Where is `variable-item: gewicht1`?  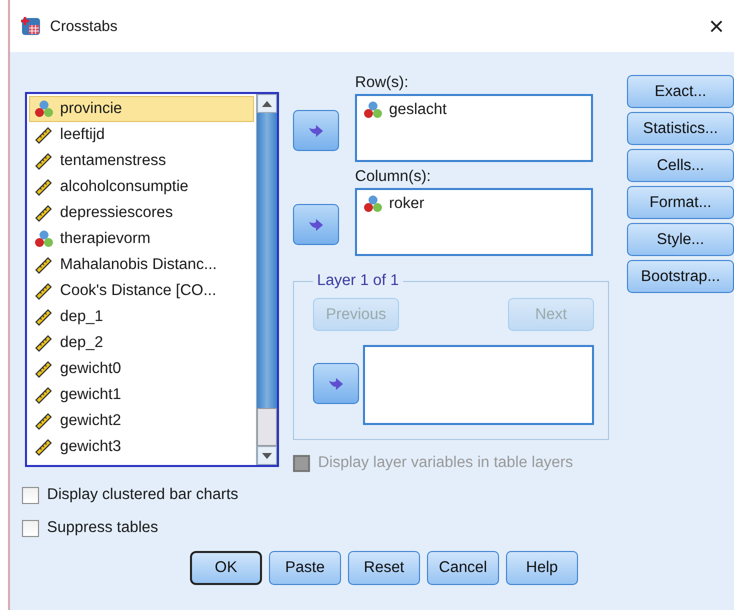 variable-item: gewicht1 is located at coordinates (141, 395).